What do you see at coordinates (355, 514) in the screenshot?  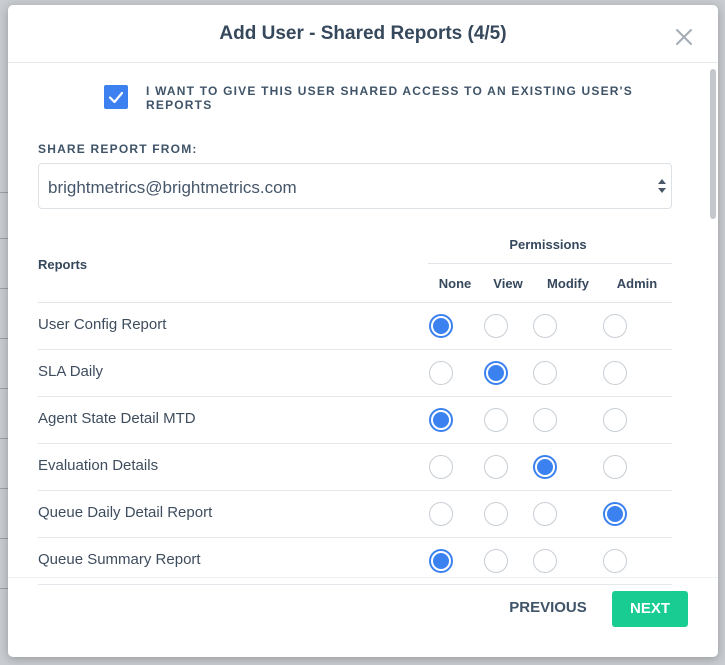 I see `table-row: Queue Daily Detail Report` at bounding box center [355, 514].